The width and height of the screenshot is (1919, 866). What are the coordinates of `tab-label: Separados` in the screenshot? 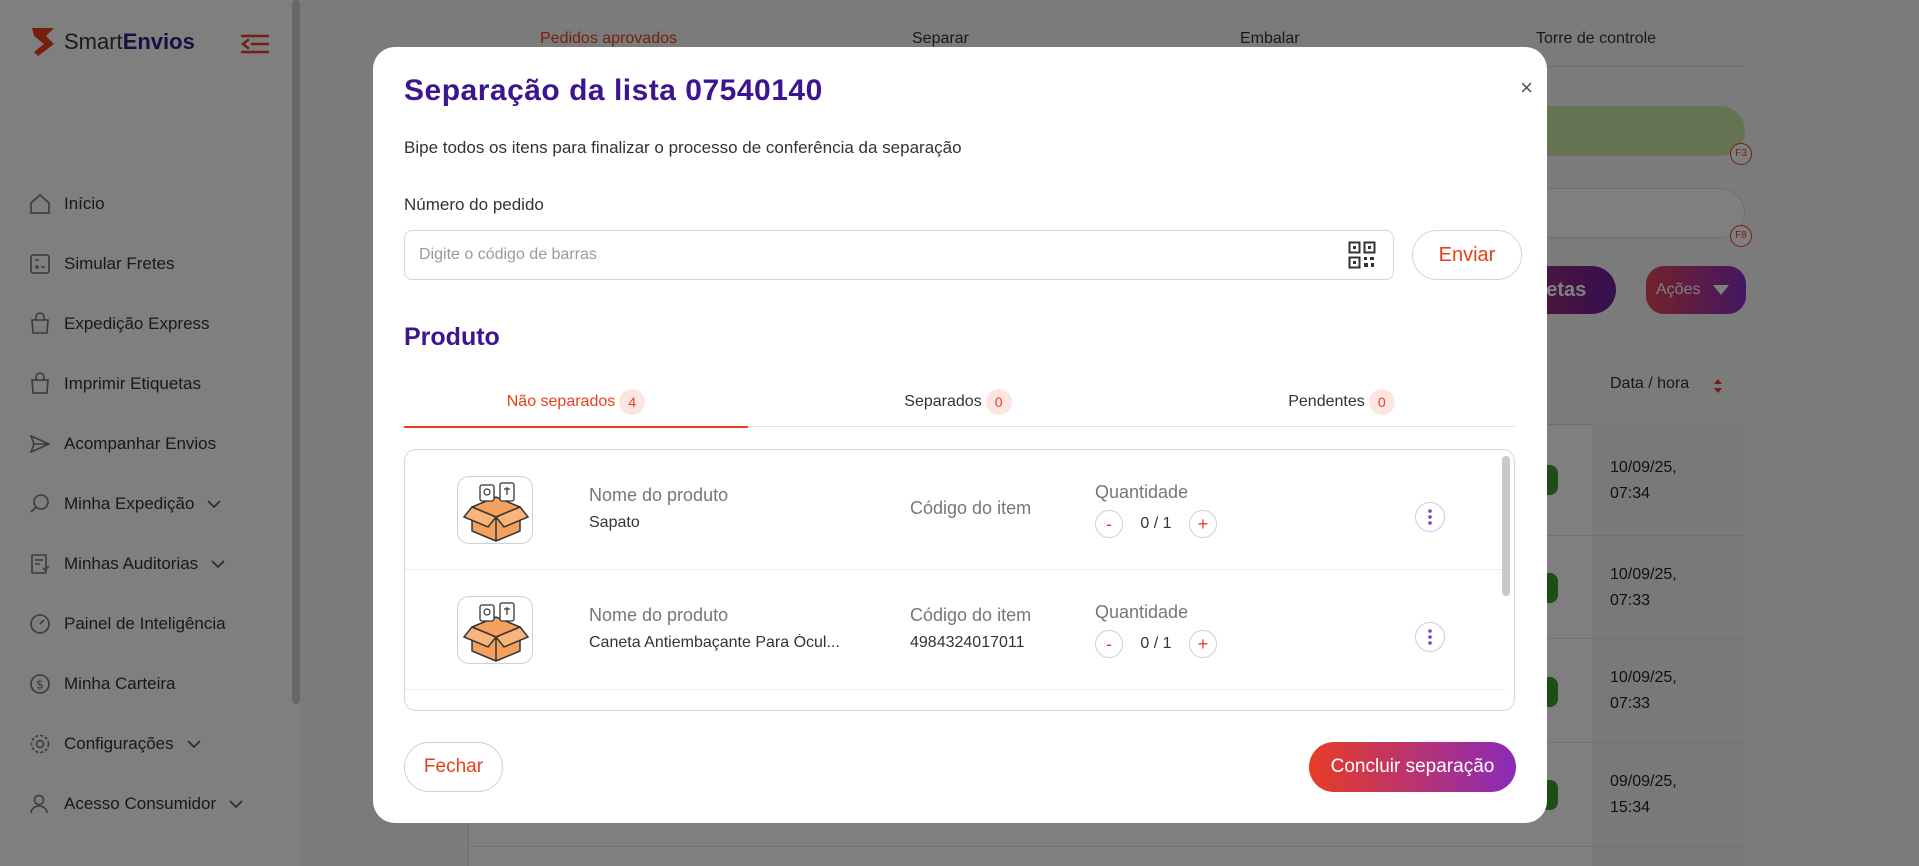 It's located at (943, 401).